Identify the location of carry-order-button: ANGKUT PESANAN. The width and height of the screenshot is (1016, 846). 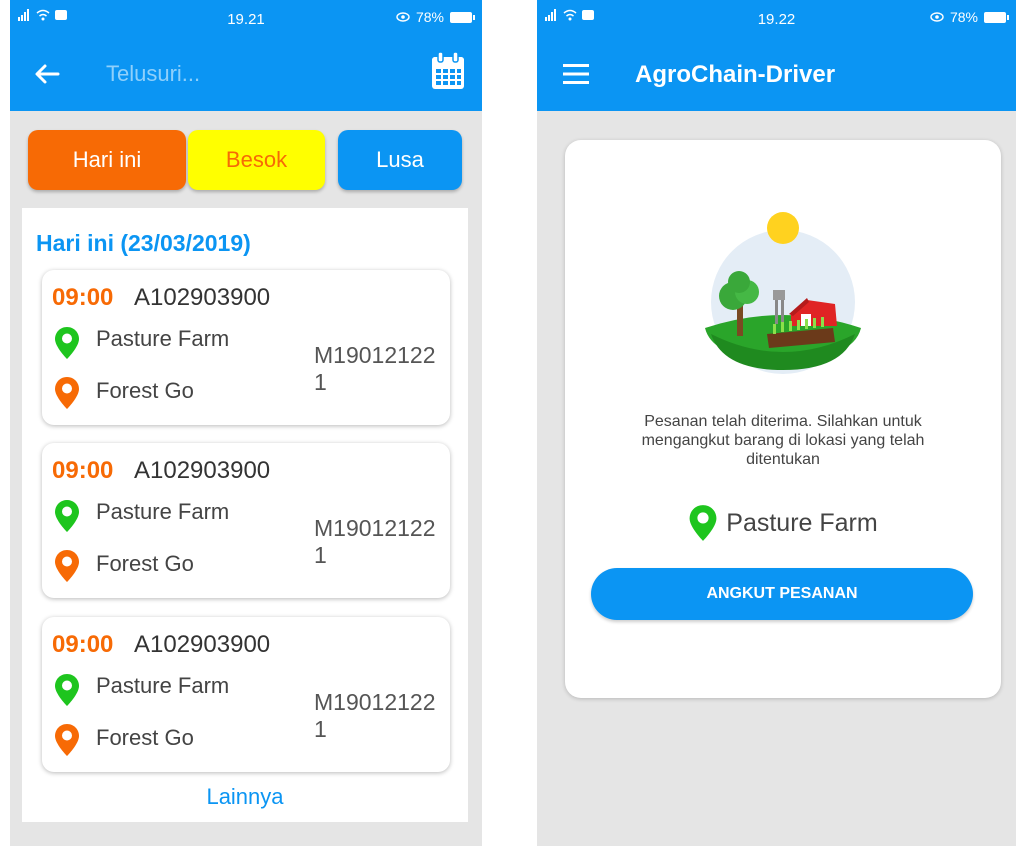
(782, 594).